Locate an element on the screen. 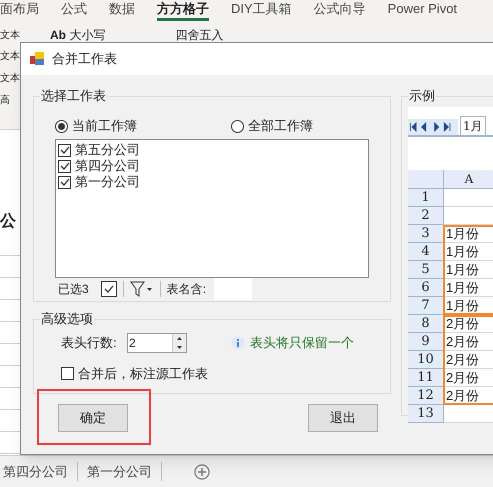  row-number: 11 is located at coordinates (426, 378).